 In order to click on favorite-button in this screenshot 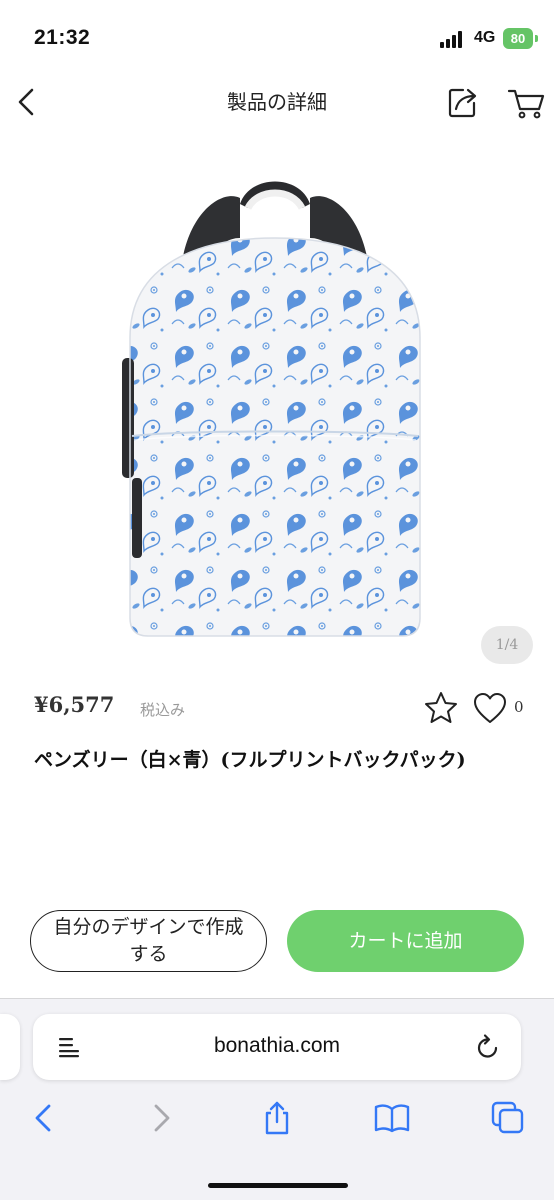, I will do `click(441, 708)`.